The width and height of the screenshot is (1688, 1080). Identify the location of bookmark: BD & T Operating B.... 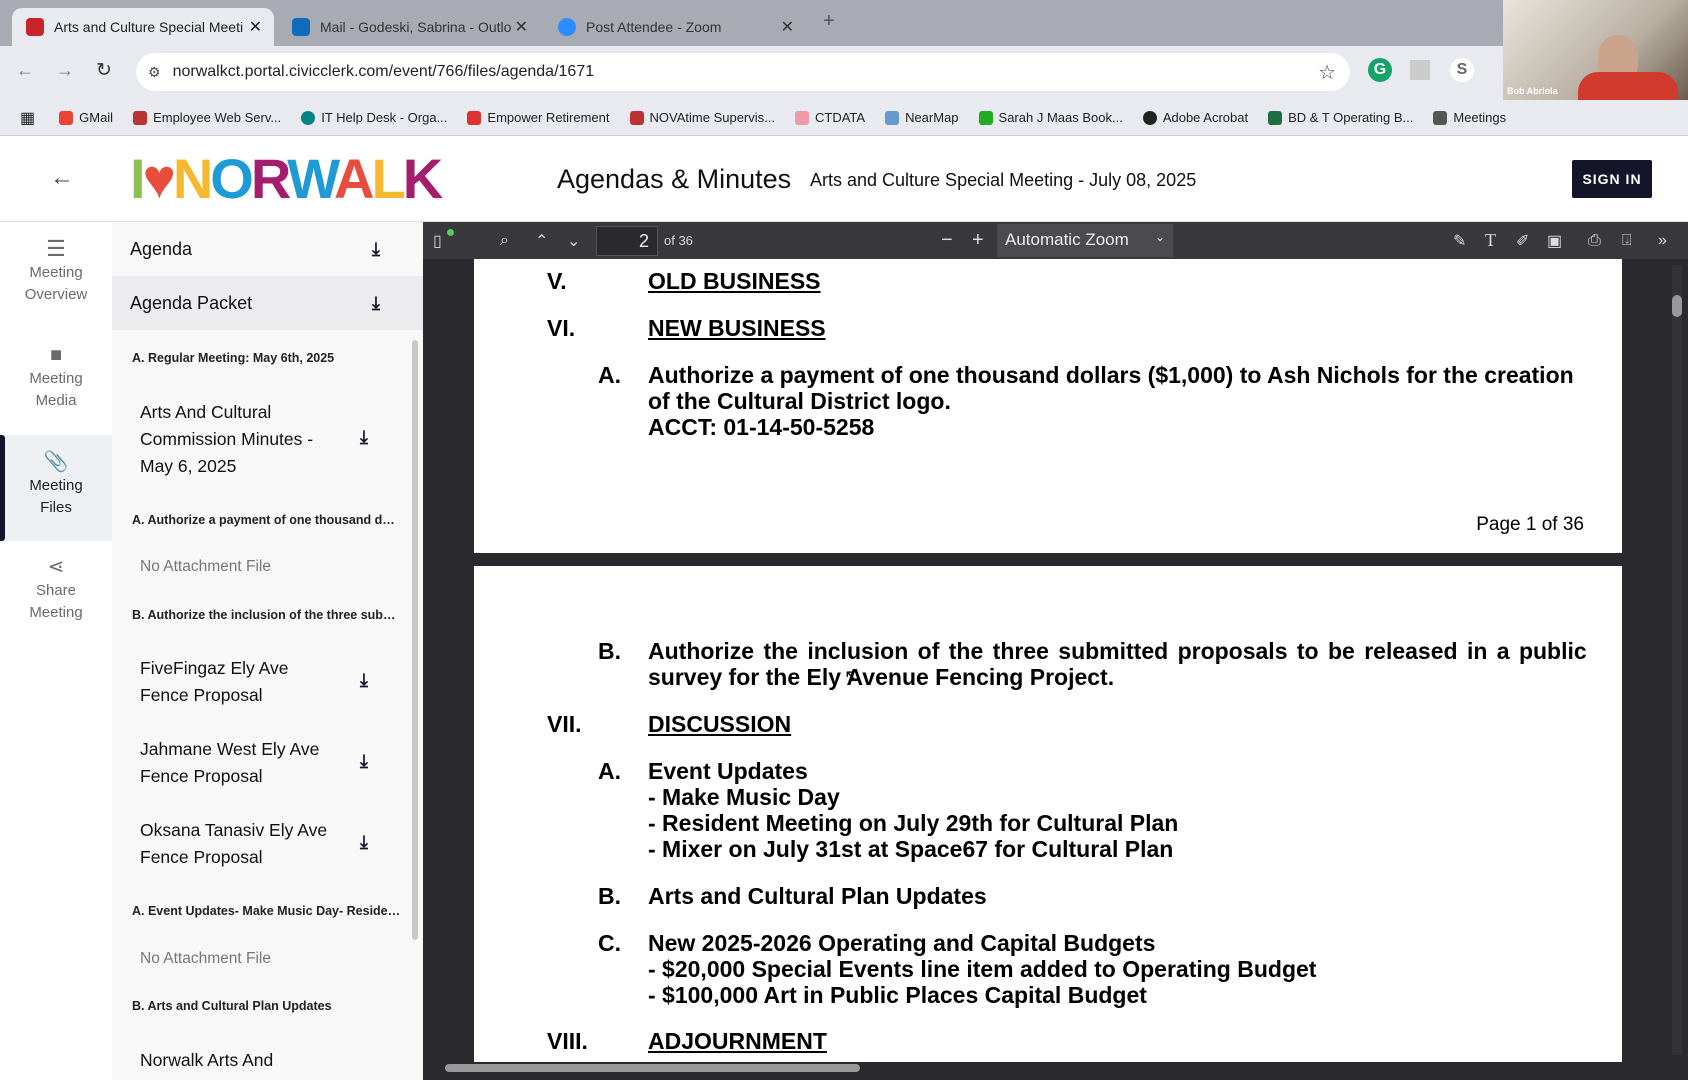
(1340, 117).